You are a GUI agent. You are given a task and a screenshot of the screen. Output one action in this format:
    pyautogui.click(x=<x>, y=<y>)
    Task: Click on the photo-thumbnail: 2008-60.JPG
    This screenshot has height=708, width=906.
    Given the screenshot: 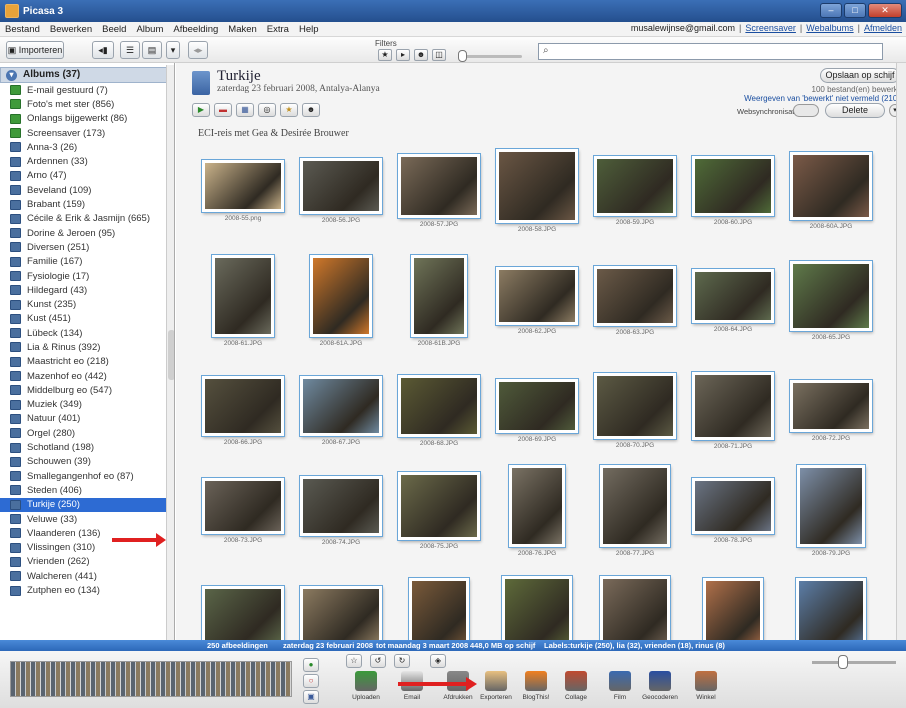 What is the action you would take?
    pyautogui.click(x=733, y=206)
    